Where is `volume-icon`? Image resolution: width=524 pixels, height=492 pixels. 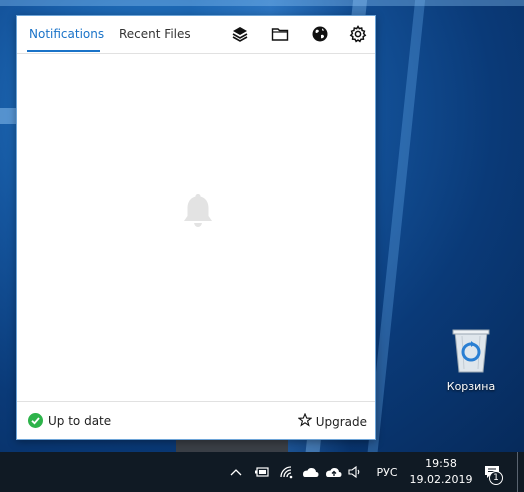
volume-icon is located at coordinates (355, 472).